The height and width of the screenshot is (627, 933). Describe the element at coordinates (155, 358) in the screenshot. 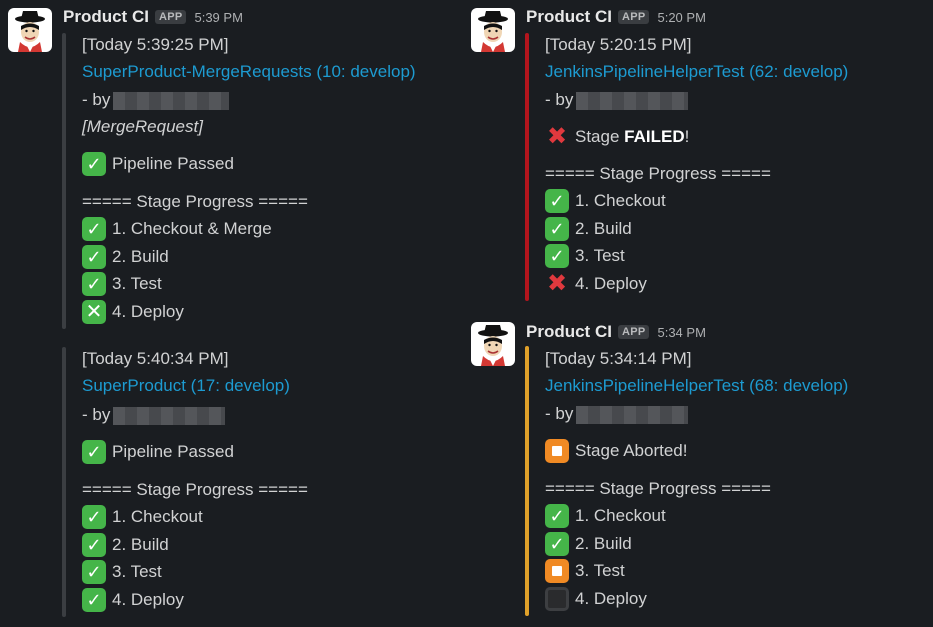

I see `build-timestamp: [Today 5:40:34 PM]` at that location.